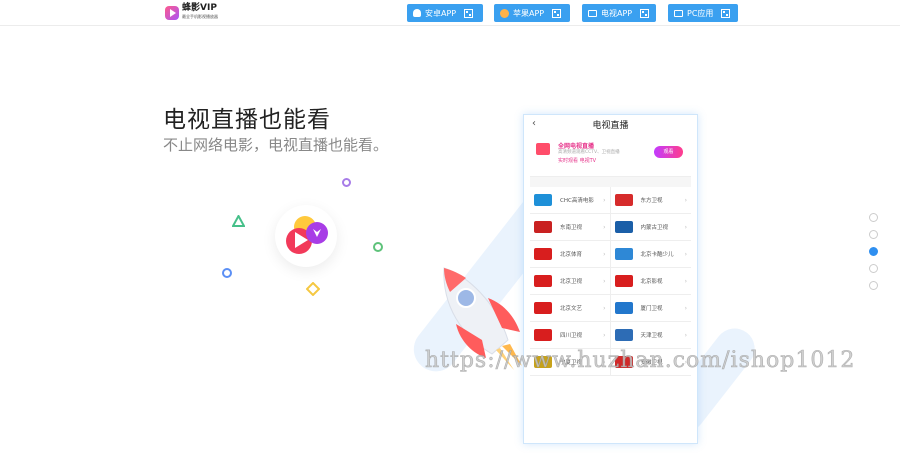 This screenshot has width=900, height=454. What do you see at coordinates (577, 161) in the screenshot?
I see `promo-tags: 实时观看 电视TV` at bounding box center [577, 161].